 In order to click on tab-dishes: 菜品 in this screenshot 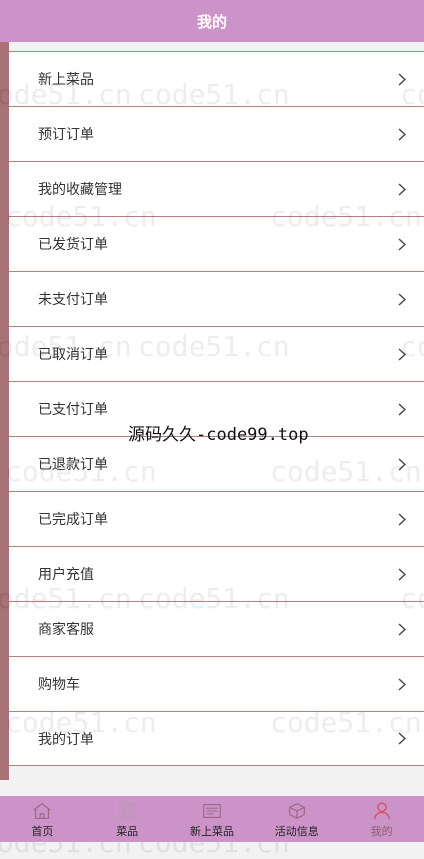, I will do `click(127, 819)`.